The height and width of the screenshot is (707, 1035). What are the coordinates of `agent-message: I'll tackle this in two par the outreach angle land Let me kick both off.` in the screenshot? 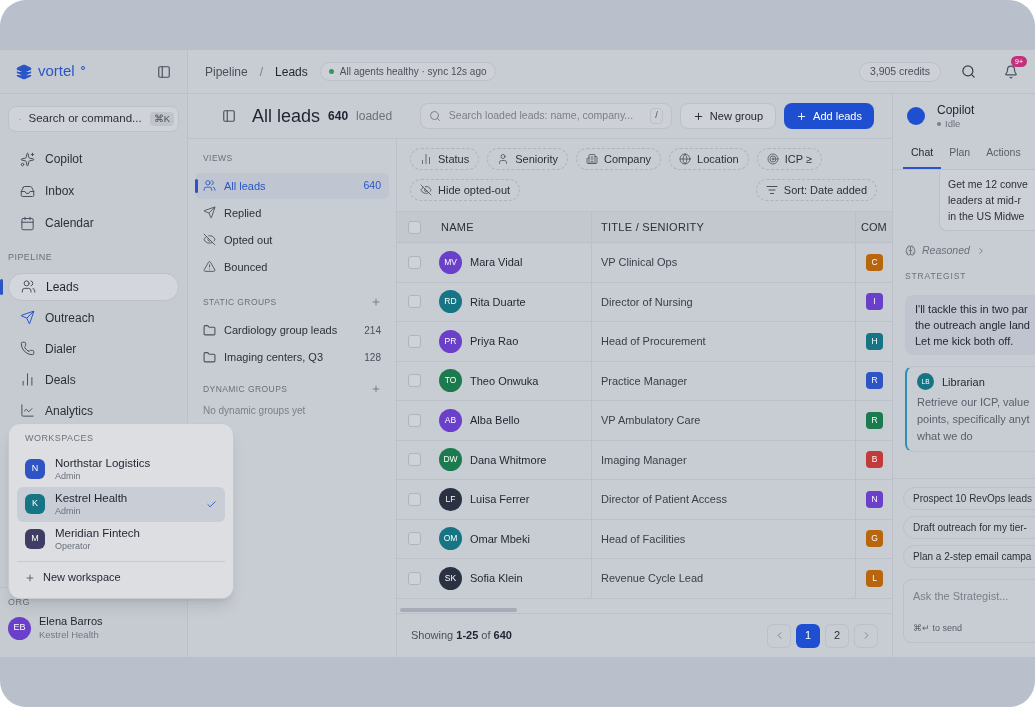 It's located at (972, 325).